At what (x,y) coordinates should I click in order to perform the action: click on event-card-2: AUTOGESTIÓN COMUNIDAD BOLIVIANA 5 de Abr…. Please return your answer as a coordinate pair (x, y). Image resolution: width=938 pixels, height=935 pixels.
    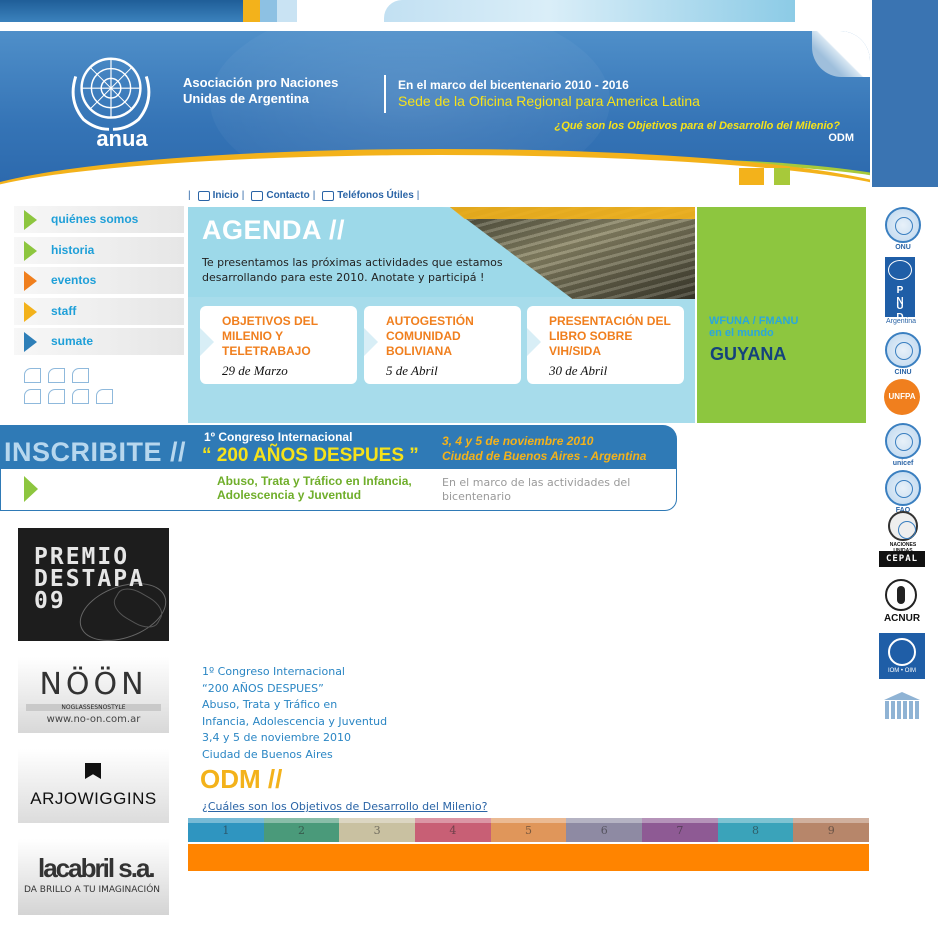
    Looking at the image, I should click on (442, 345).